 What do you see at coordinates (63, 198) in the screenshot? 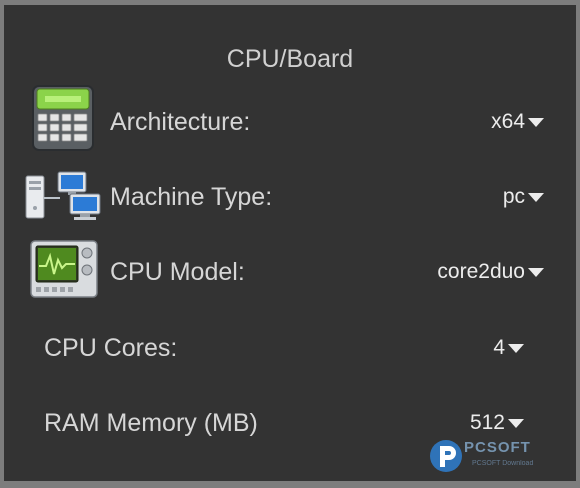
I see `network-computers-icon` at bounding box center [63, 198].